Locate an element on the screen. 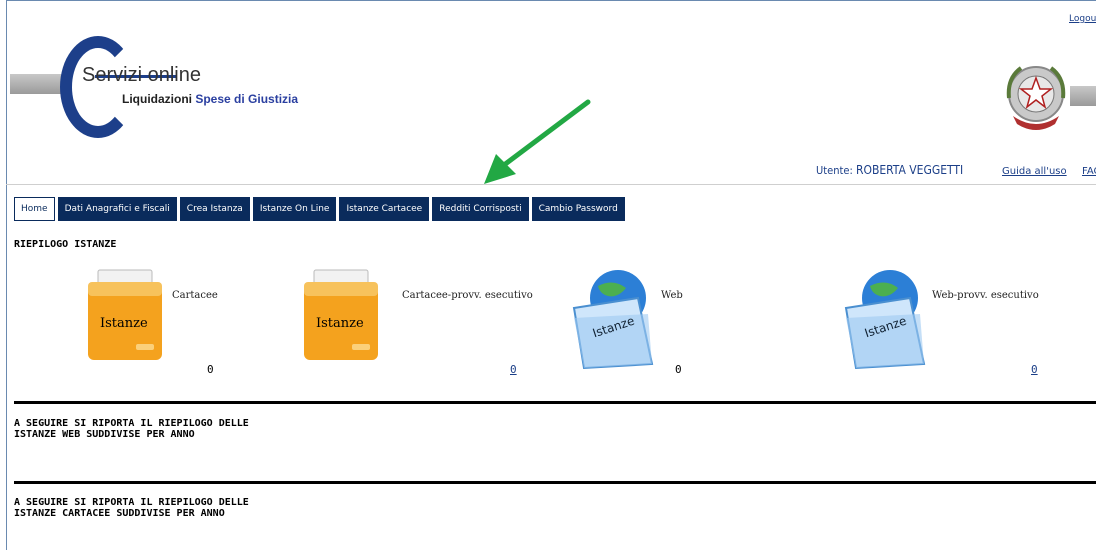  summary-paper-line-2: ISTANZE CARTACEE SUDDIVISE PER ANNO is located at coordinates (119, 513).